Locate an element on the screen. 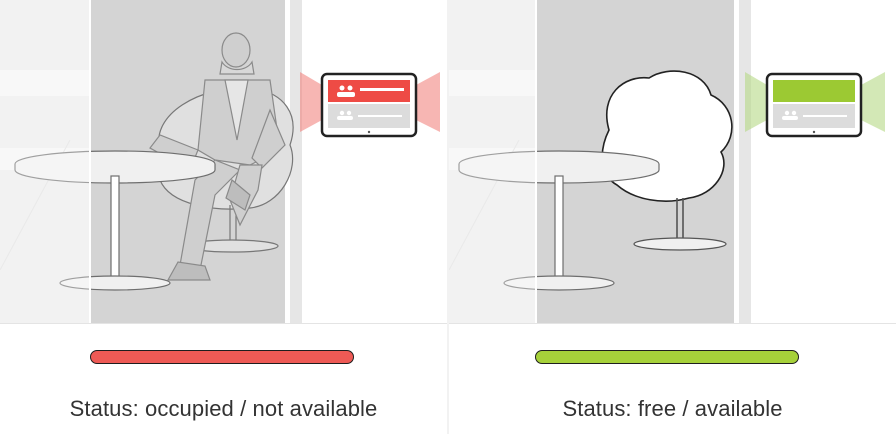 Image resolution: width=896 pixels, height=434 pixels. status-bar-occupied is located at coordinates (222, 357).